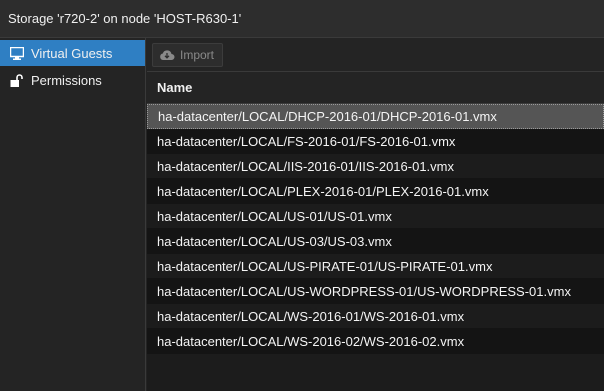 The image size is (604, 391). I want to click on table-row: ha-datacenter/LOCAL/US-01/US-01.vmx, so click(375, 216).